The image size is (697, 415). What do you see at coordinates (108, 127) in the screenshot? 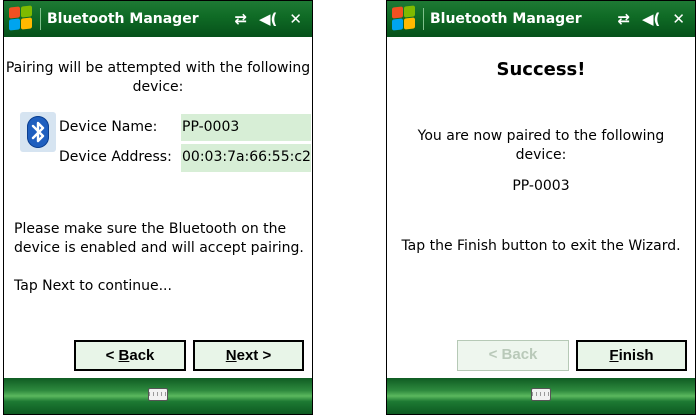
I see `device-name-label: Device Name:` at bounding box center [108, 127].